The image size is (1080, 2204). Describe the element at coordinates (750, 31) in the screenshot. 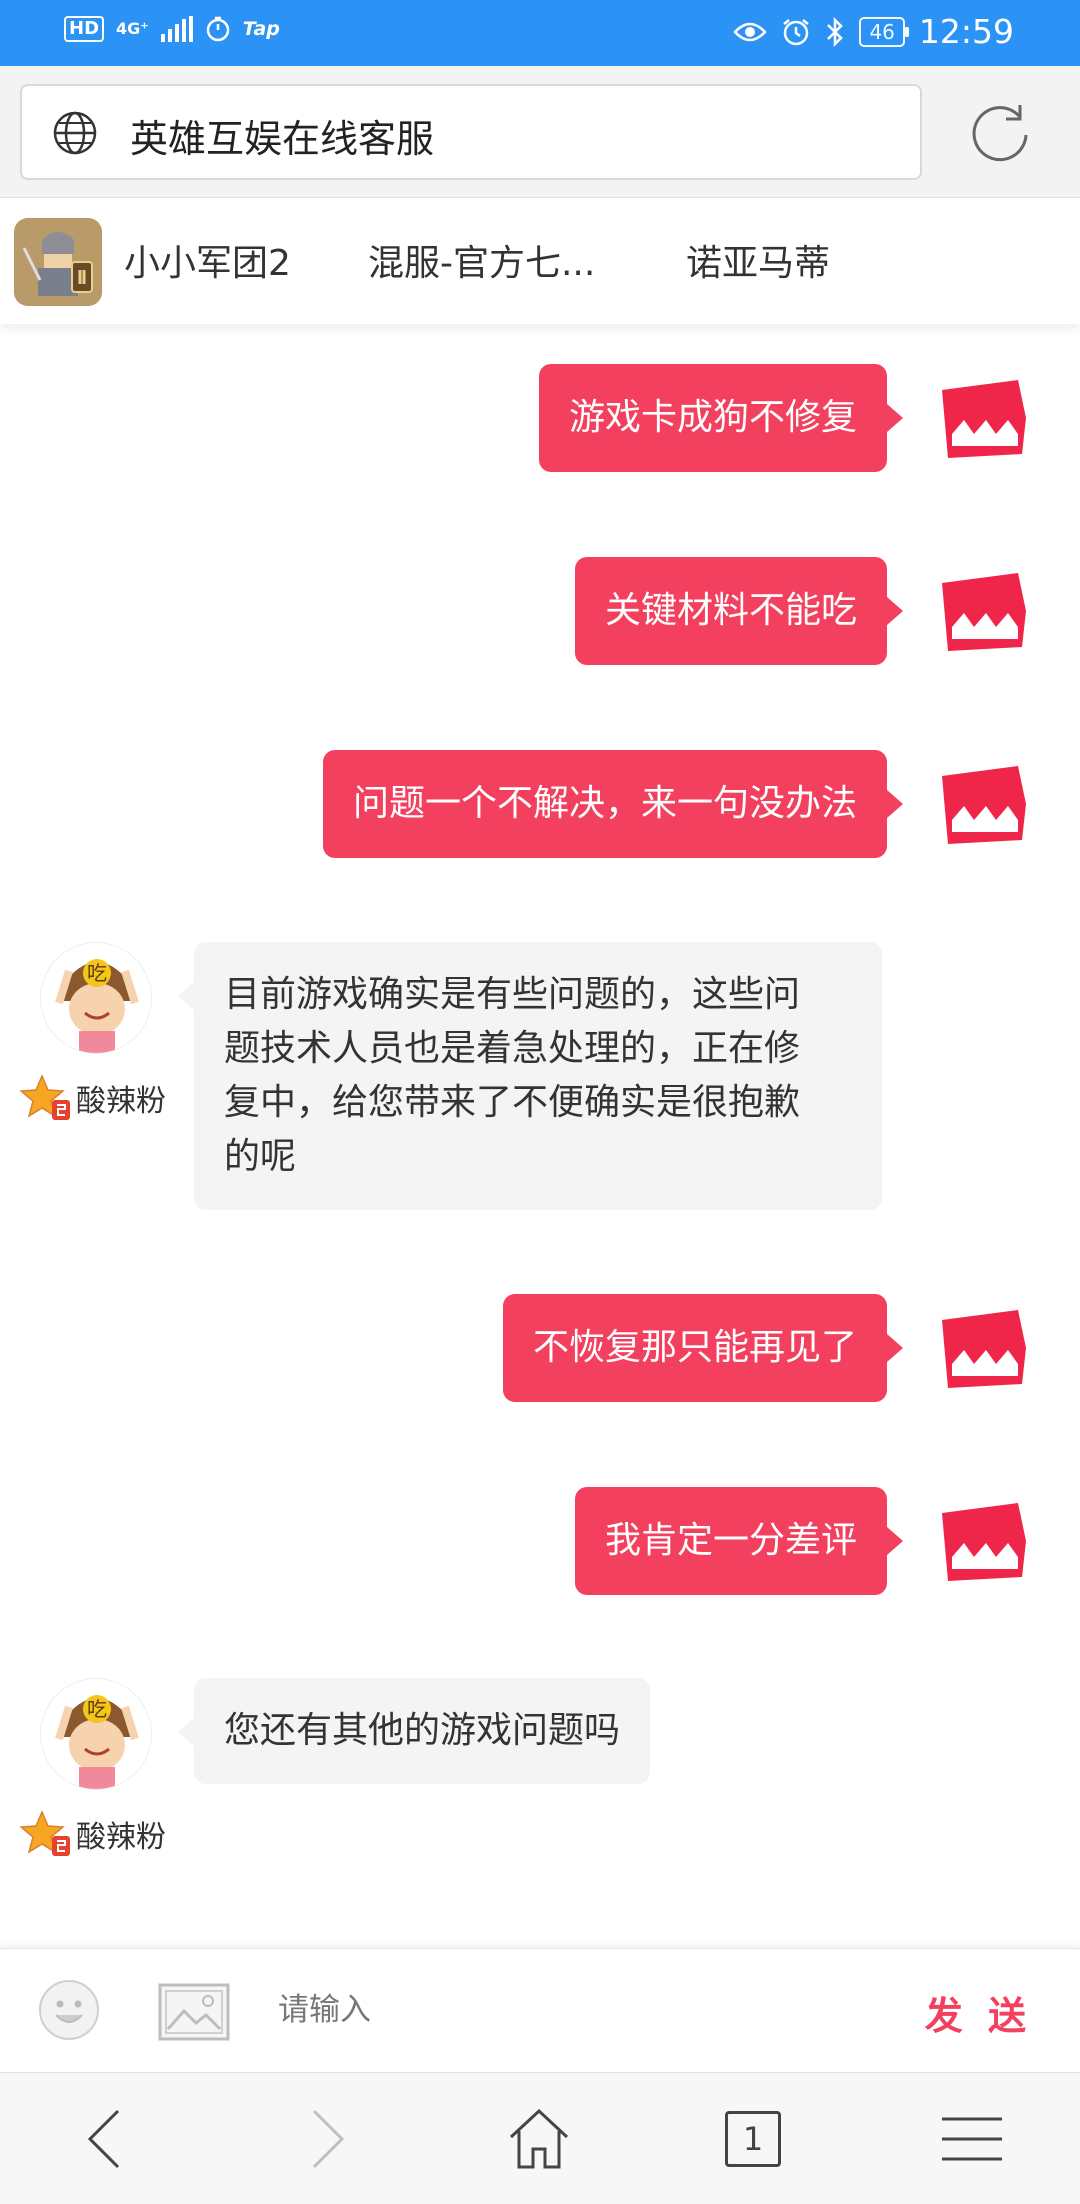

I see `eye-icon` at that location.